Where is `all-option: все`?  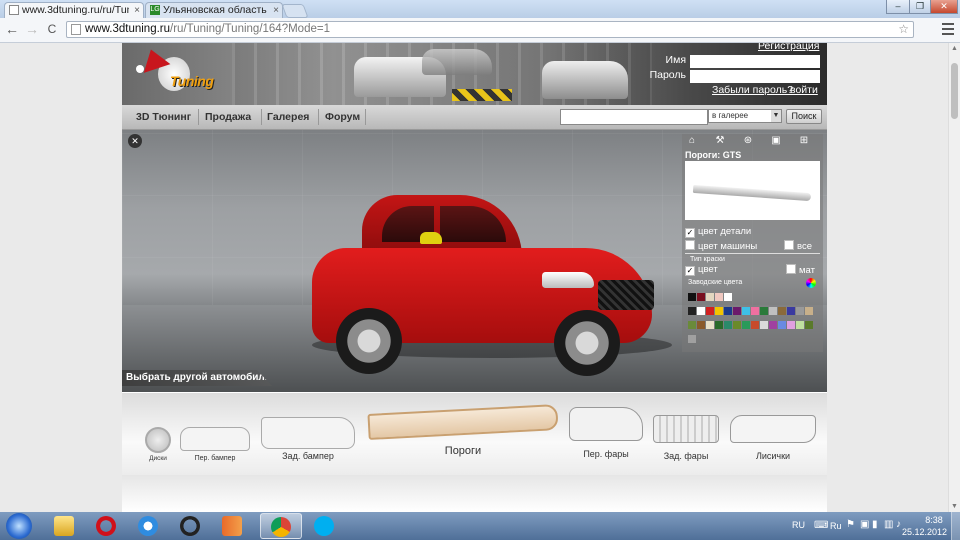
all-option: все is located at coordinates (798, 246).